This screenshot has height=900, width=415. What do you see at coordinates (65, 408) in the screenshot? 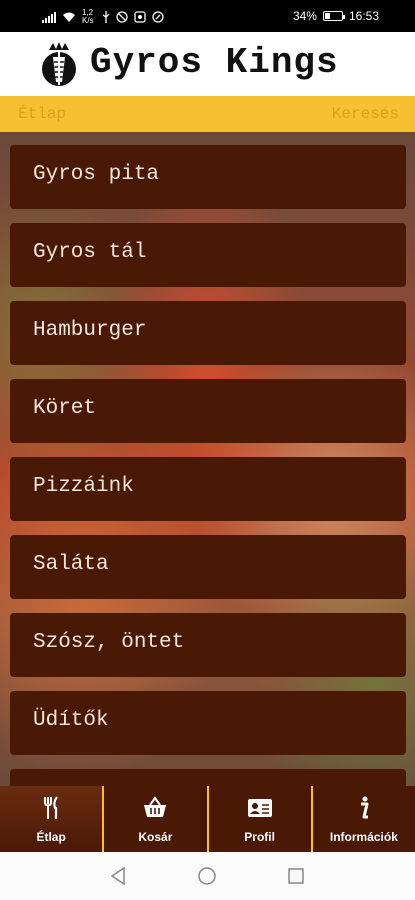
I see `menu-category-label: Köret` at bounding box center [65, 408].